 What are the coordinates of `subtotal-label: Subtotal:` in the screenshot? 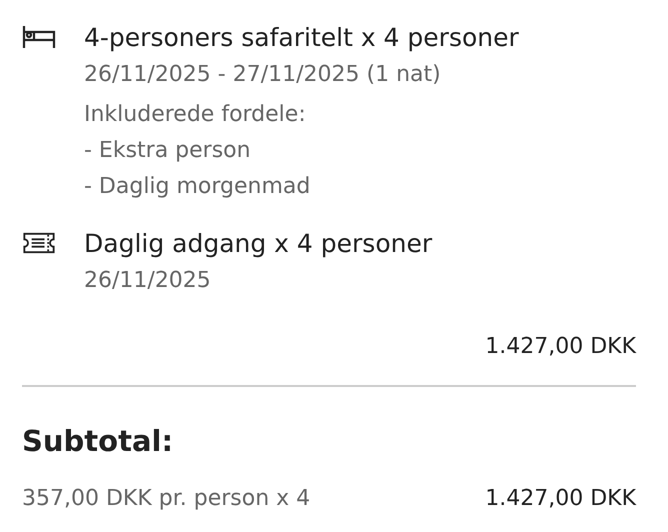 It's located at (98, 441).